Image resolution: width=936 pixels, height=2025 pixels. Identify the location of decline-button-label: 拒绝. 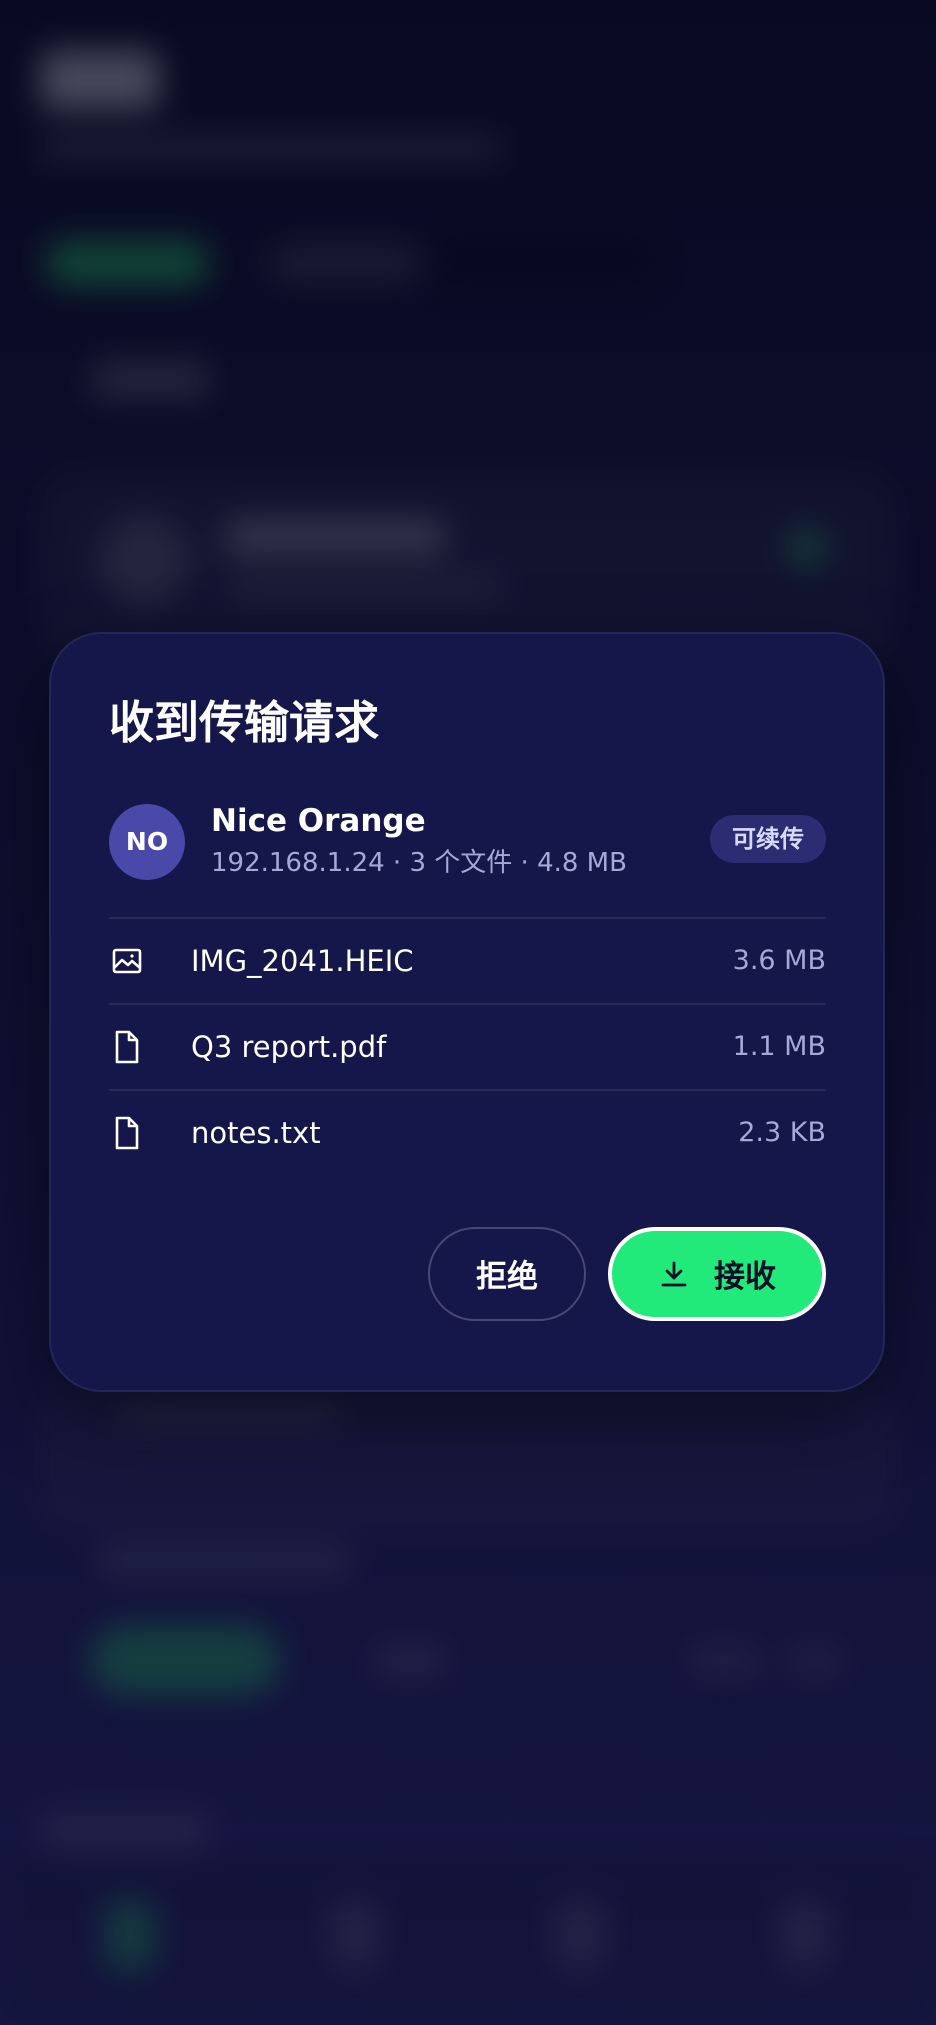
(507, 1276).